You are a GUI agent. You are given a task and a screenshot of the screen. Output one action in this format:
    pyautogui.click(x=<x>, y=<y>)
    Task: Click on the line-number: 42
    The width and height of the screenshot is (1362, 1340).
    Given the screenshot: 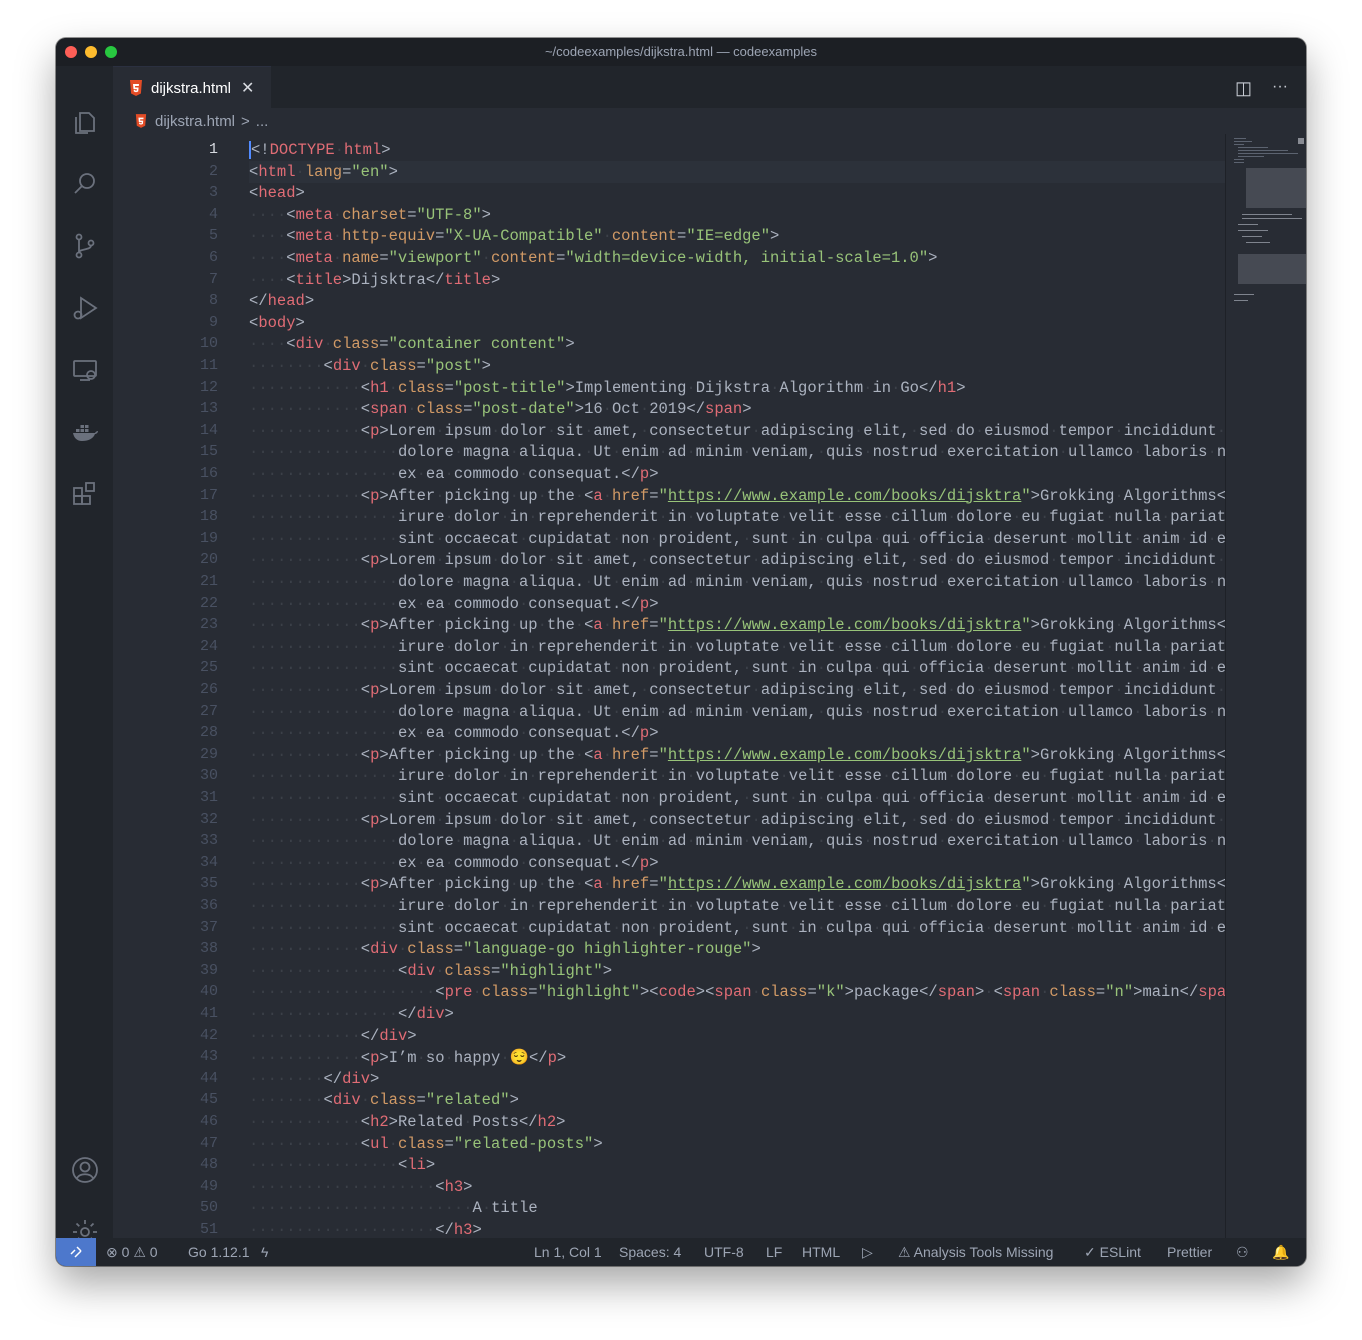 What is the action you would take?
    pyautogui.click(x=208, y=1035)
    